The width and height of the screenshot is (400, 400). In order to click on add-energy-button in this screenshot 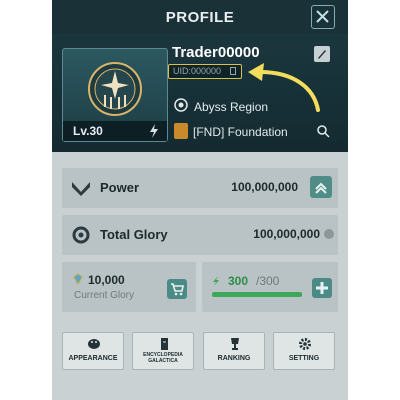, I will do `click(322, 288)`.